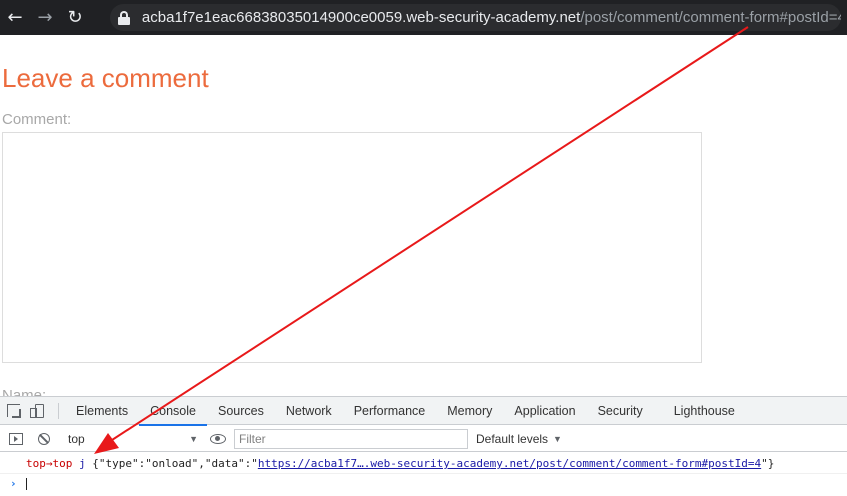 This screenshot has height=496, width=847. What do you see at coordinates (39, 411) in the screenshot?
I see `device-toolbar-icon` at bounding box center [39, 411].